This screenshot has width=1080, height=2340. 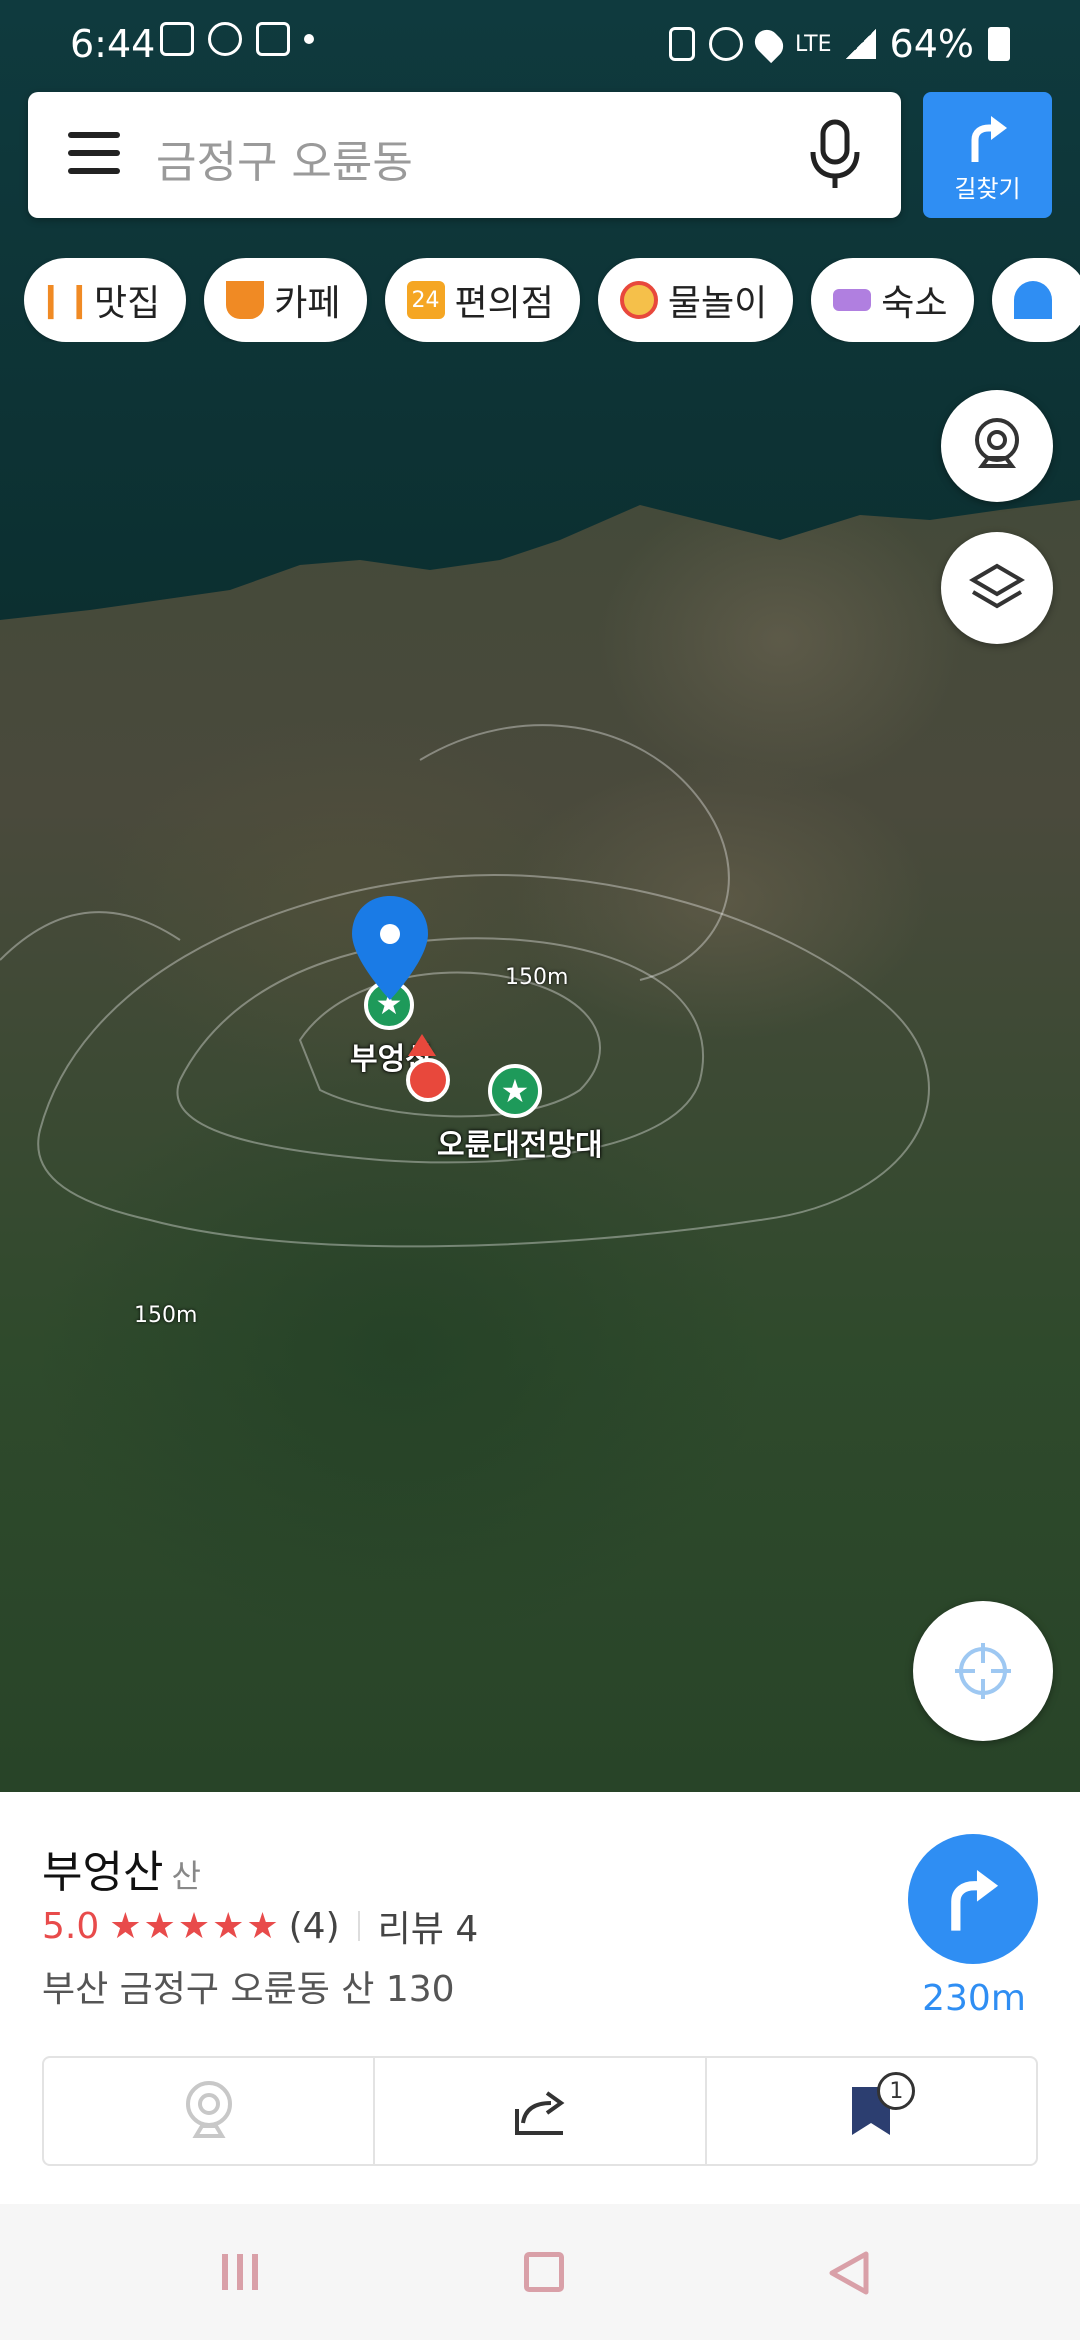 I want to click on convenience-store-icon: 24, so click(x=425, y=300).